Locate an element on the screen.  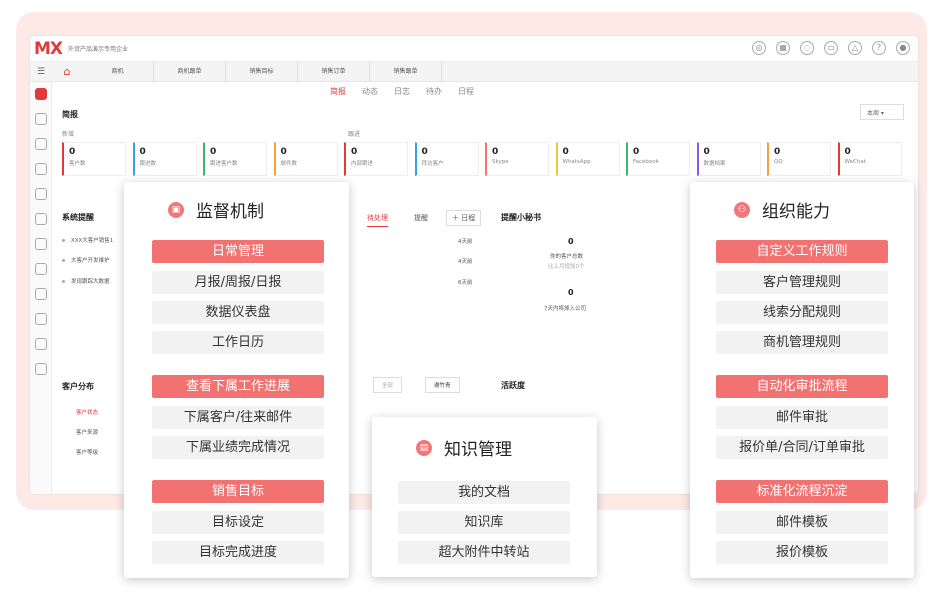
sidebar-camera-icon is located at coordinates (40, 194).